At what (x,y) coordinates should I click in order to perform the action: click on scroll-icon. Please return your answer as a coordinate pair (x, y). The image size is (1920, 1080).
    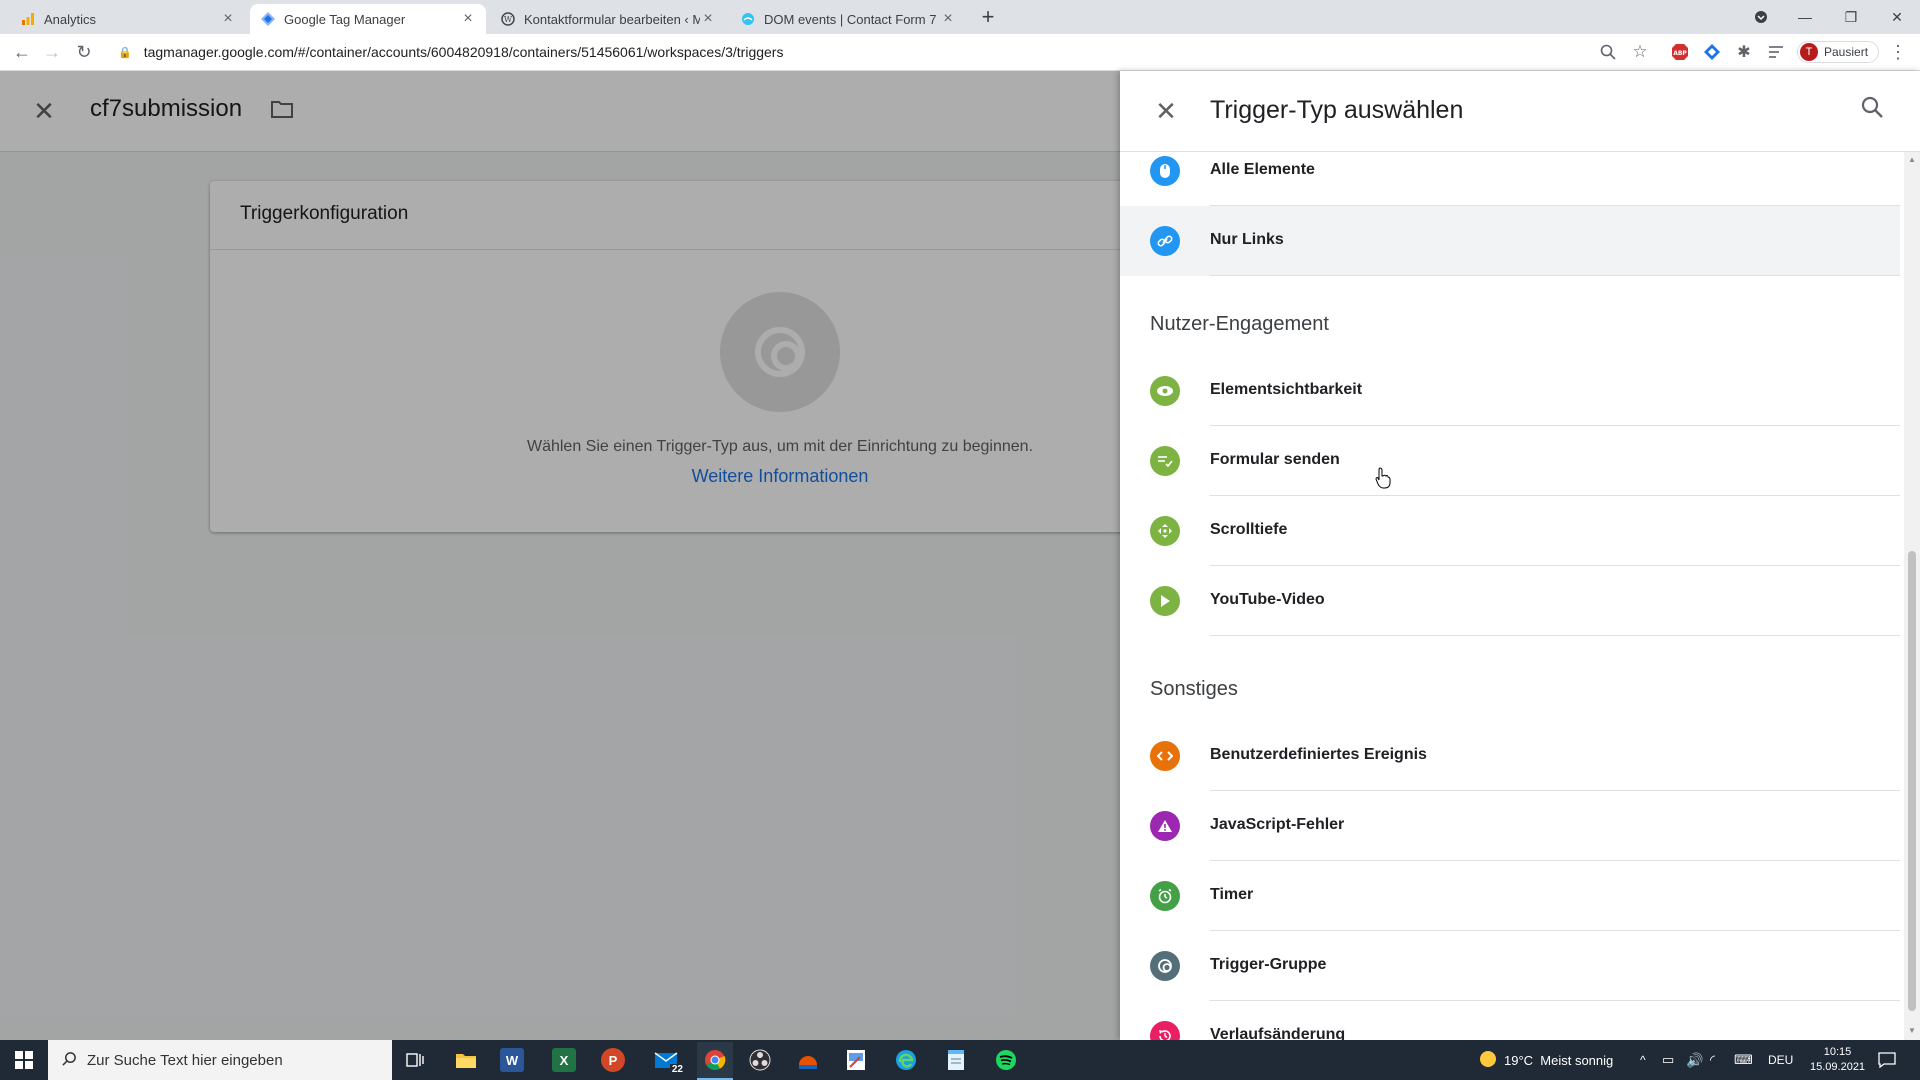
    Looking at the image, I should click on (1165, 531).